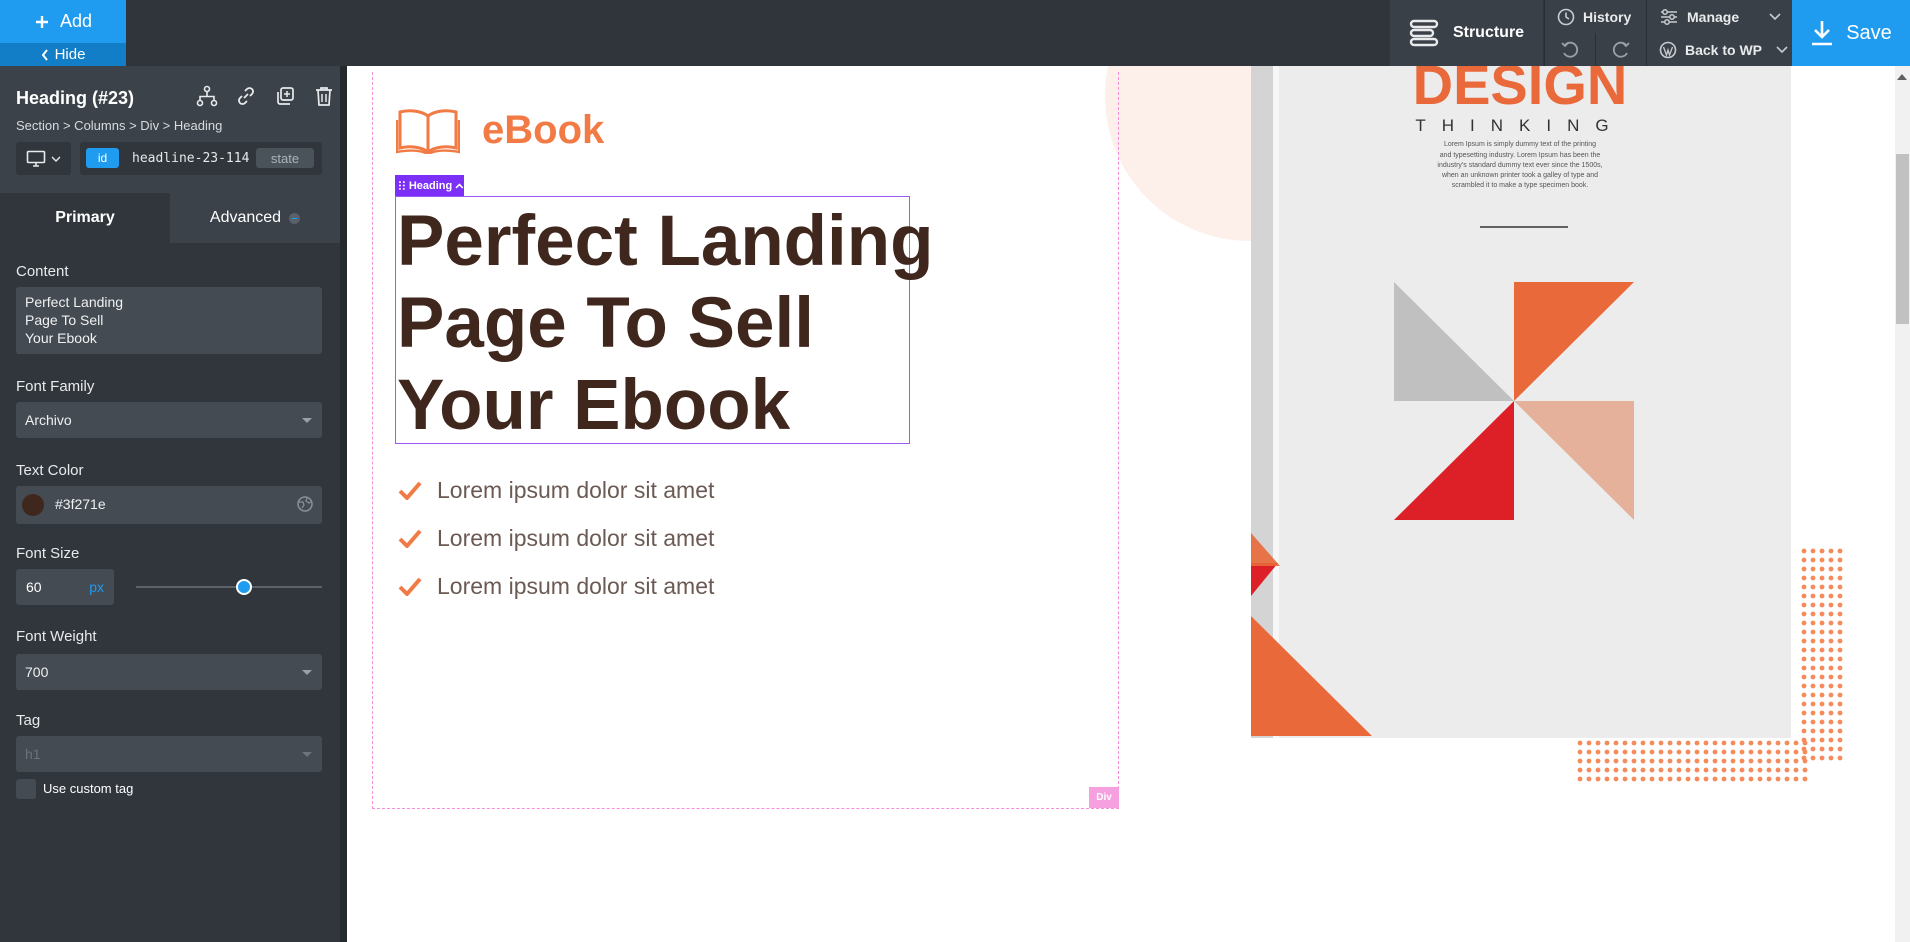 Image resolution: width=1910 pixels, height=942 pixels. Describe the element at coordinates (1424, 33) in the screenshot. I see `structure-icon` at that location.